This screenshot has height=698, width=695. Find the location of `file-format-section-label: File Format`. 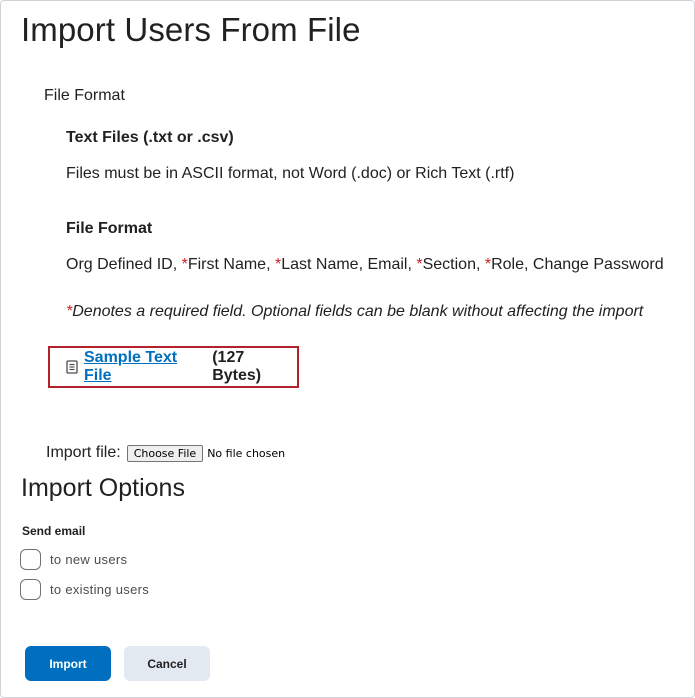

file-format-section-label: File Format is located at coordinates (84, 95).